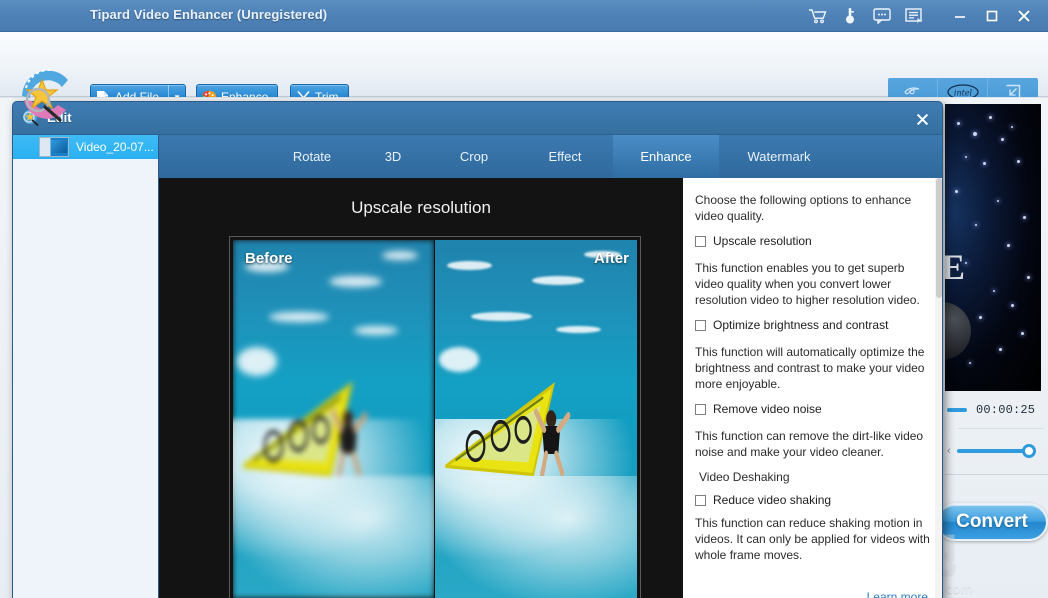 The width and height of the screenshot is (1048, 598). I want to click on remove-noise-label: Remove video noise, so click(767, 409).